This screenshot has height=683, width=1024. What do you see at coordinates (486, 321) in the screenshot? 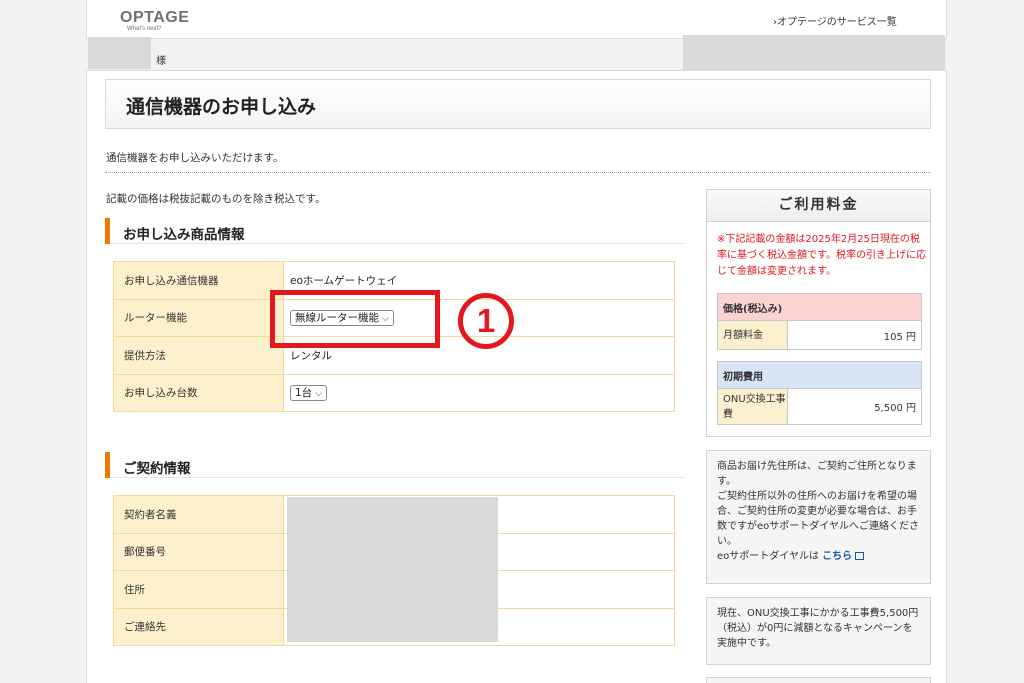
I see `annotation-number: 1` at bounding box center [486, 321].